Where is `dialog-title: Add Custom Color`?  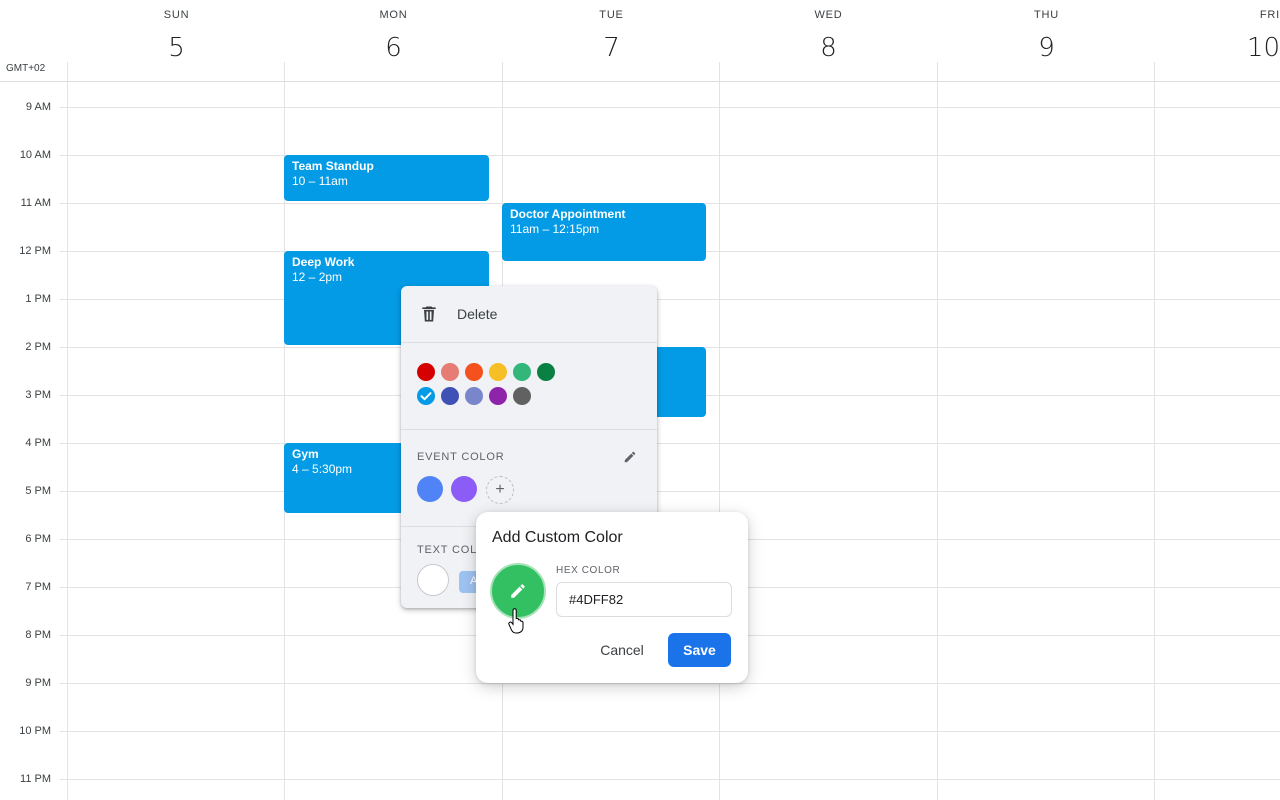
dialog-title: Add Custom Color is located at coordinates (557, 537).